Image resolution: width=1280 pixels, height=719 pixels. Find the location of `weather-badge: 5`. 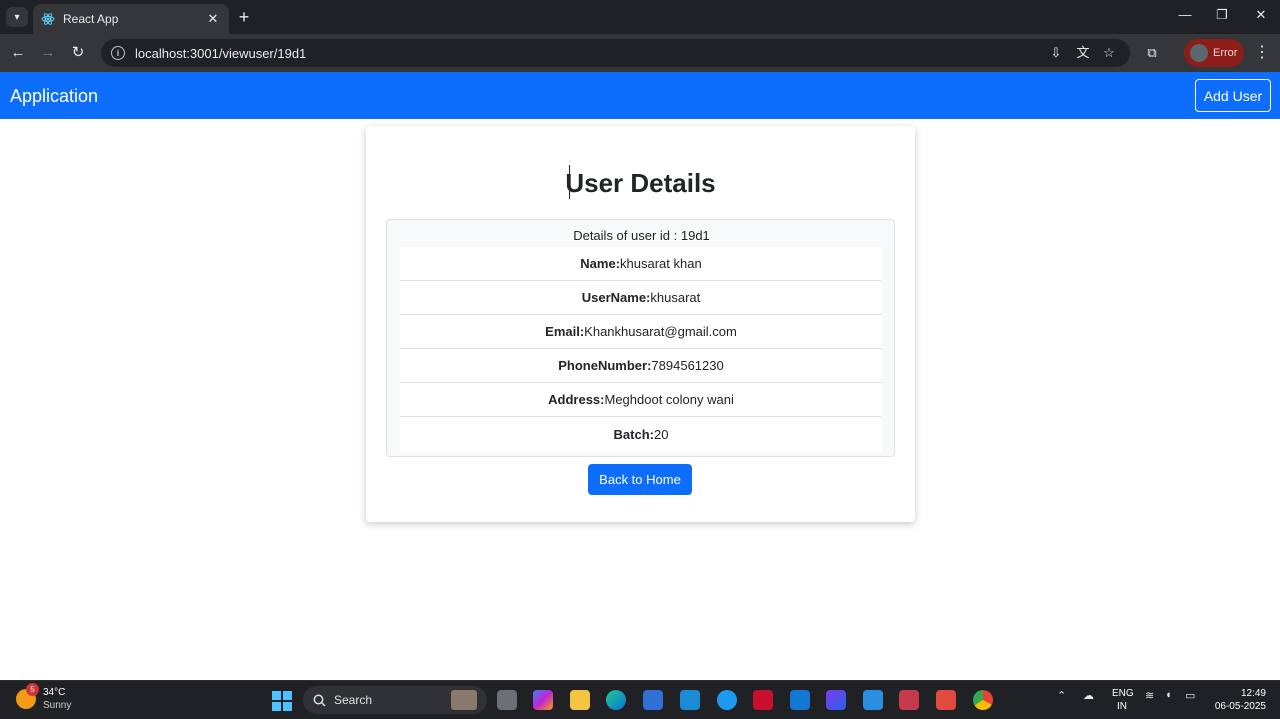

weather-badge: 5 is located at coordinates (32, 689).